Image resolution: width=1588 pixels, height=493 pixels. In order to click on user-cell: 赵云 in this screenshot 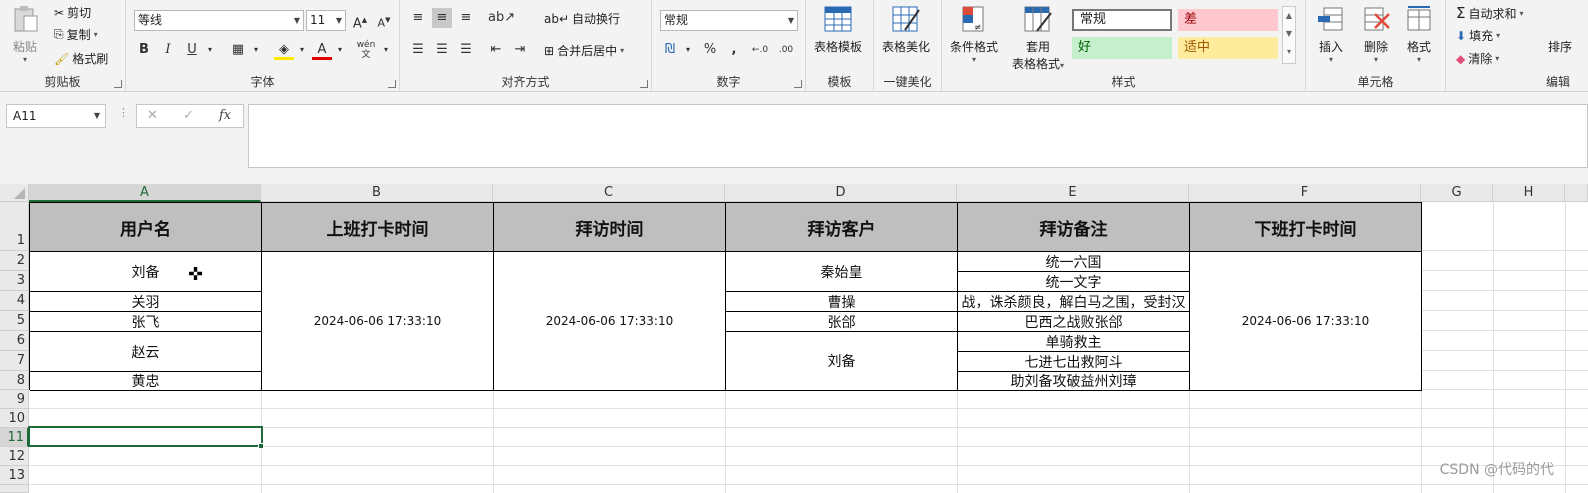, I will do `click(146, 352)`.